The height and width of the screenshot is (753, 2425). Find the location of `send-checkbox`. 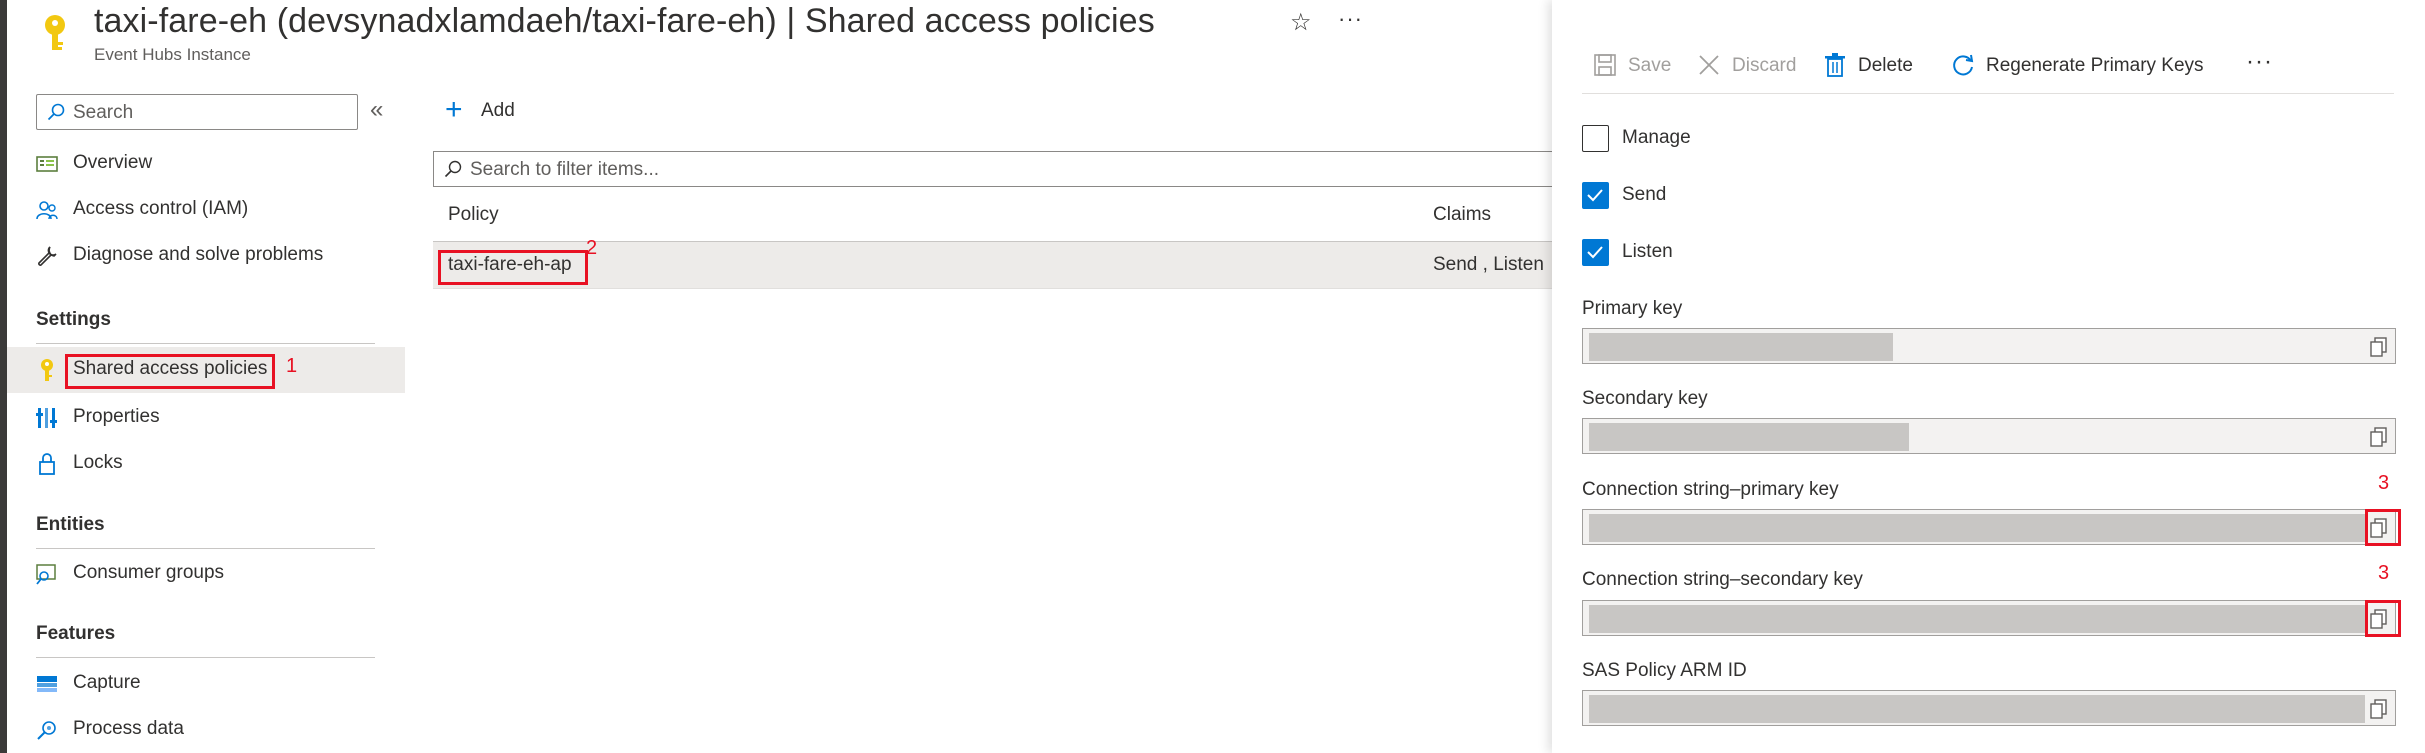

send-checkbox is located at coordinates (1595, 195).